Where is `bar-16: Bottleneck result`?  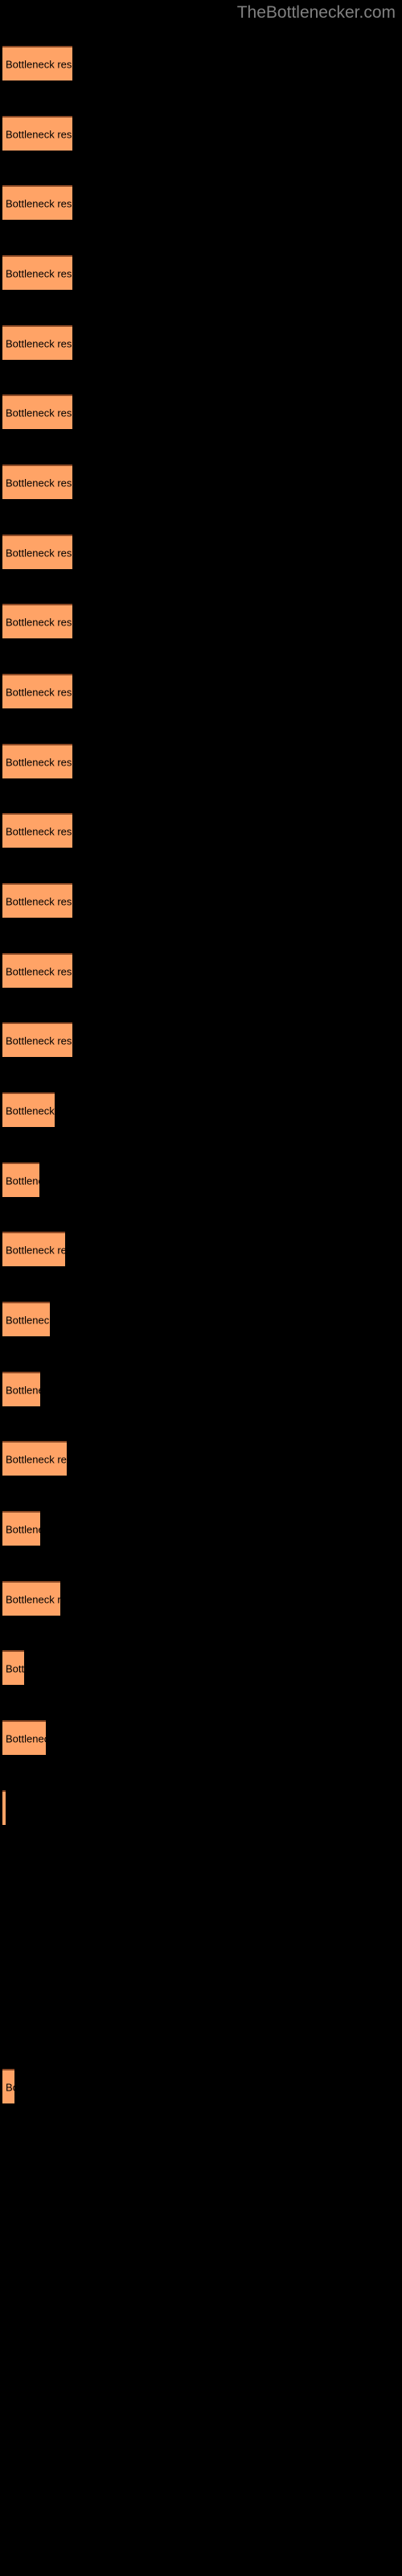 bar-16: Bottleneck result is located at coordinates (28, 1109).